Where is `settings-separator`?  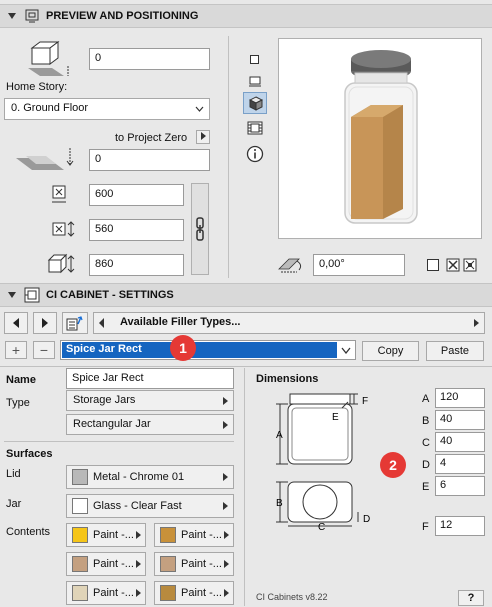
settings-separator is located at coordinates (246, 366).